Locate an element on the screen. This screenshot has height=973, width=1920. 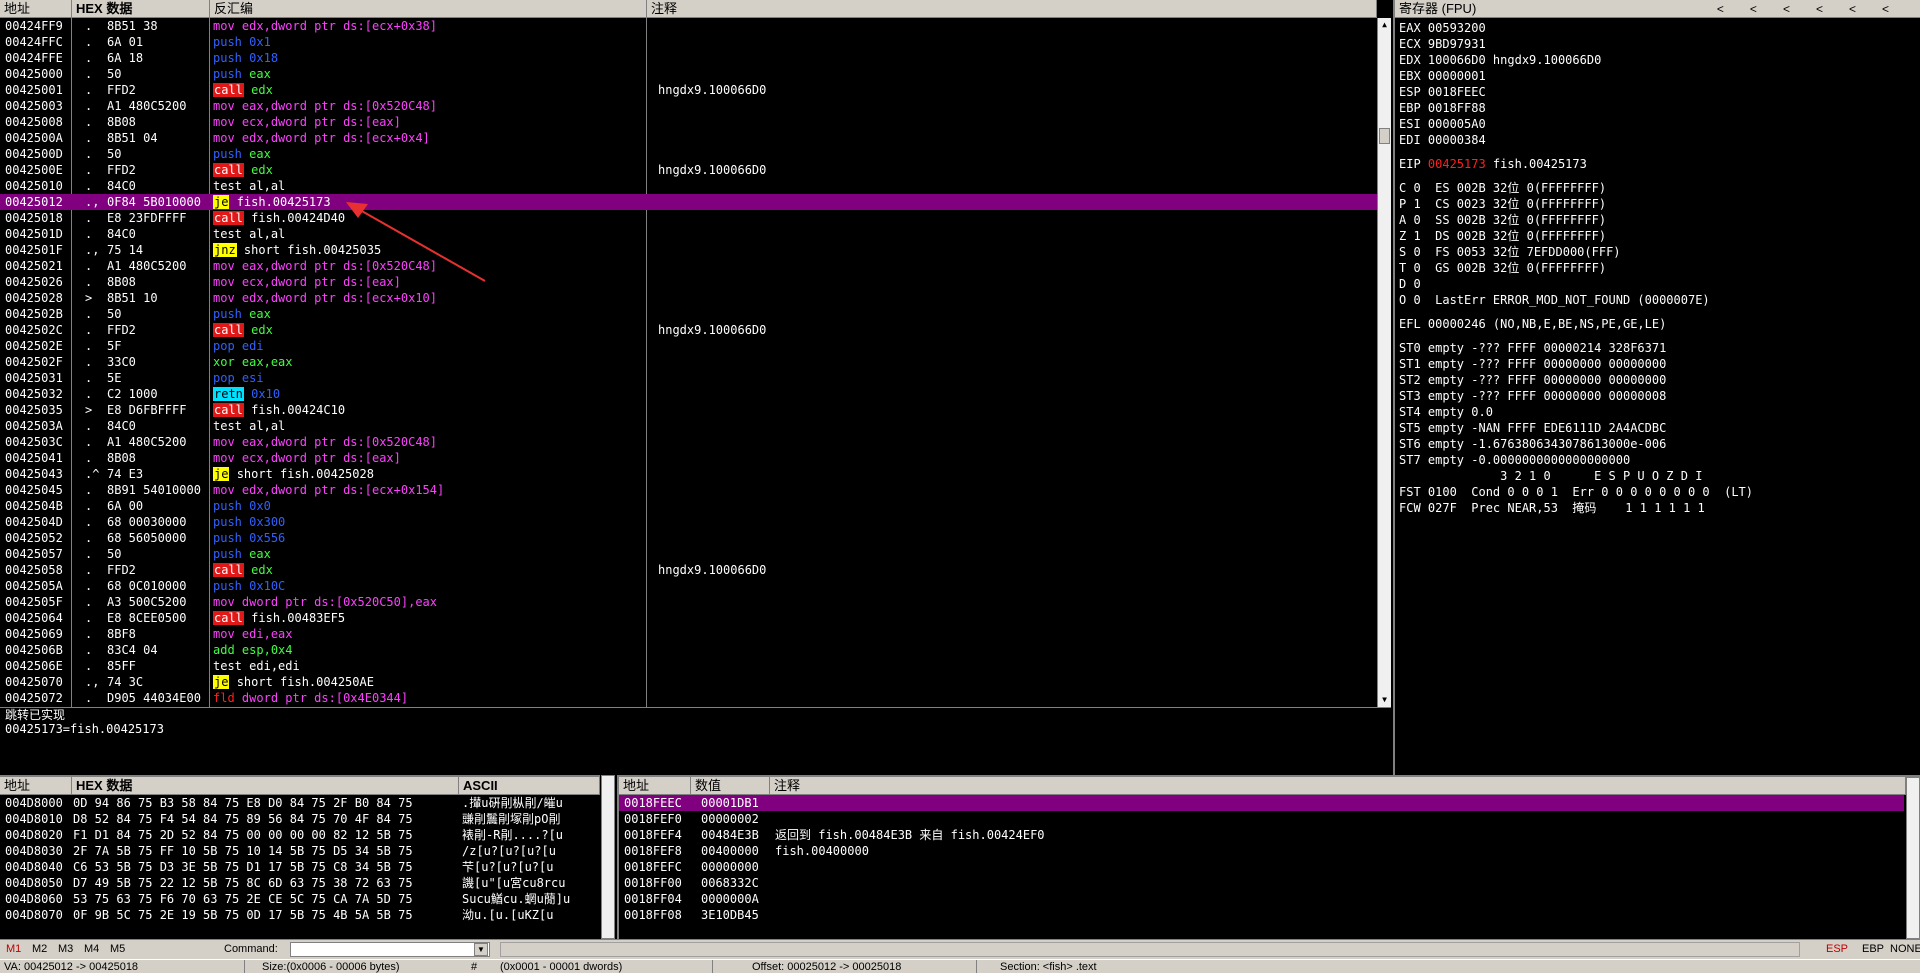
register-line: EIP 00425173 fish.00425173 is located at coordinates (1659, 164).